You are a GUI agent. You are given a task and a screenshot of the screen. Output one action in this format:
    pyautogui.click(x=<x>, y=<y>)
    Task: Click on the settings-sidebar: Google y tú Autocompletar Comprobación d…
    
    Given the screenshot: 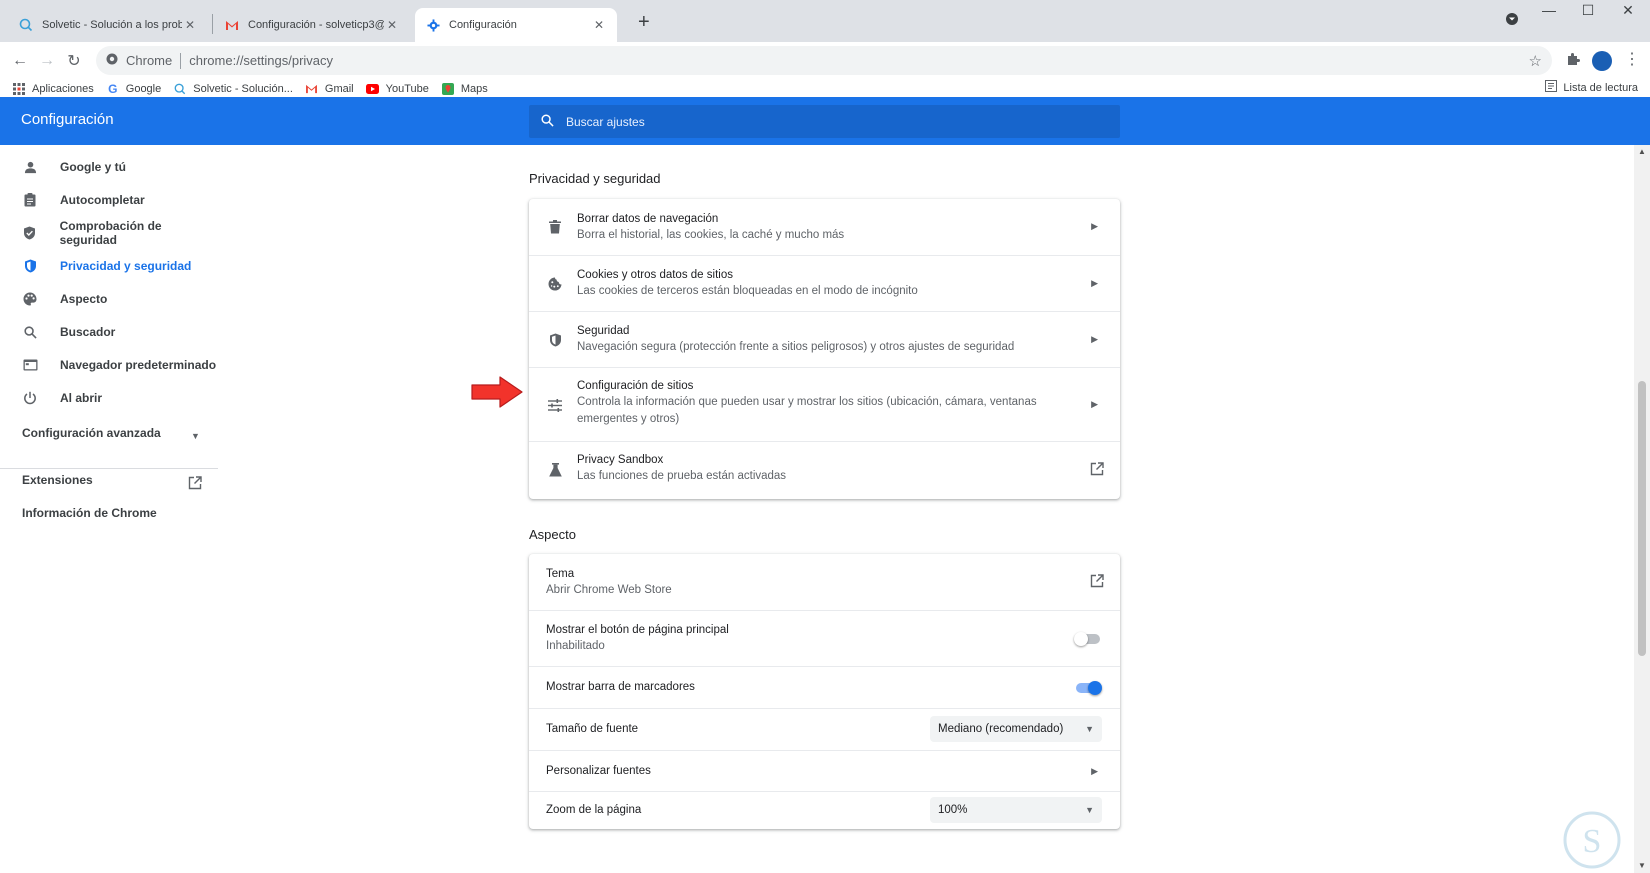 What is the action you would take?
    pyautogui.click(x=109, y=509)
    